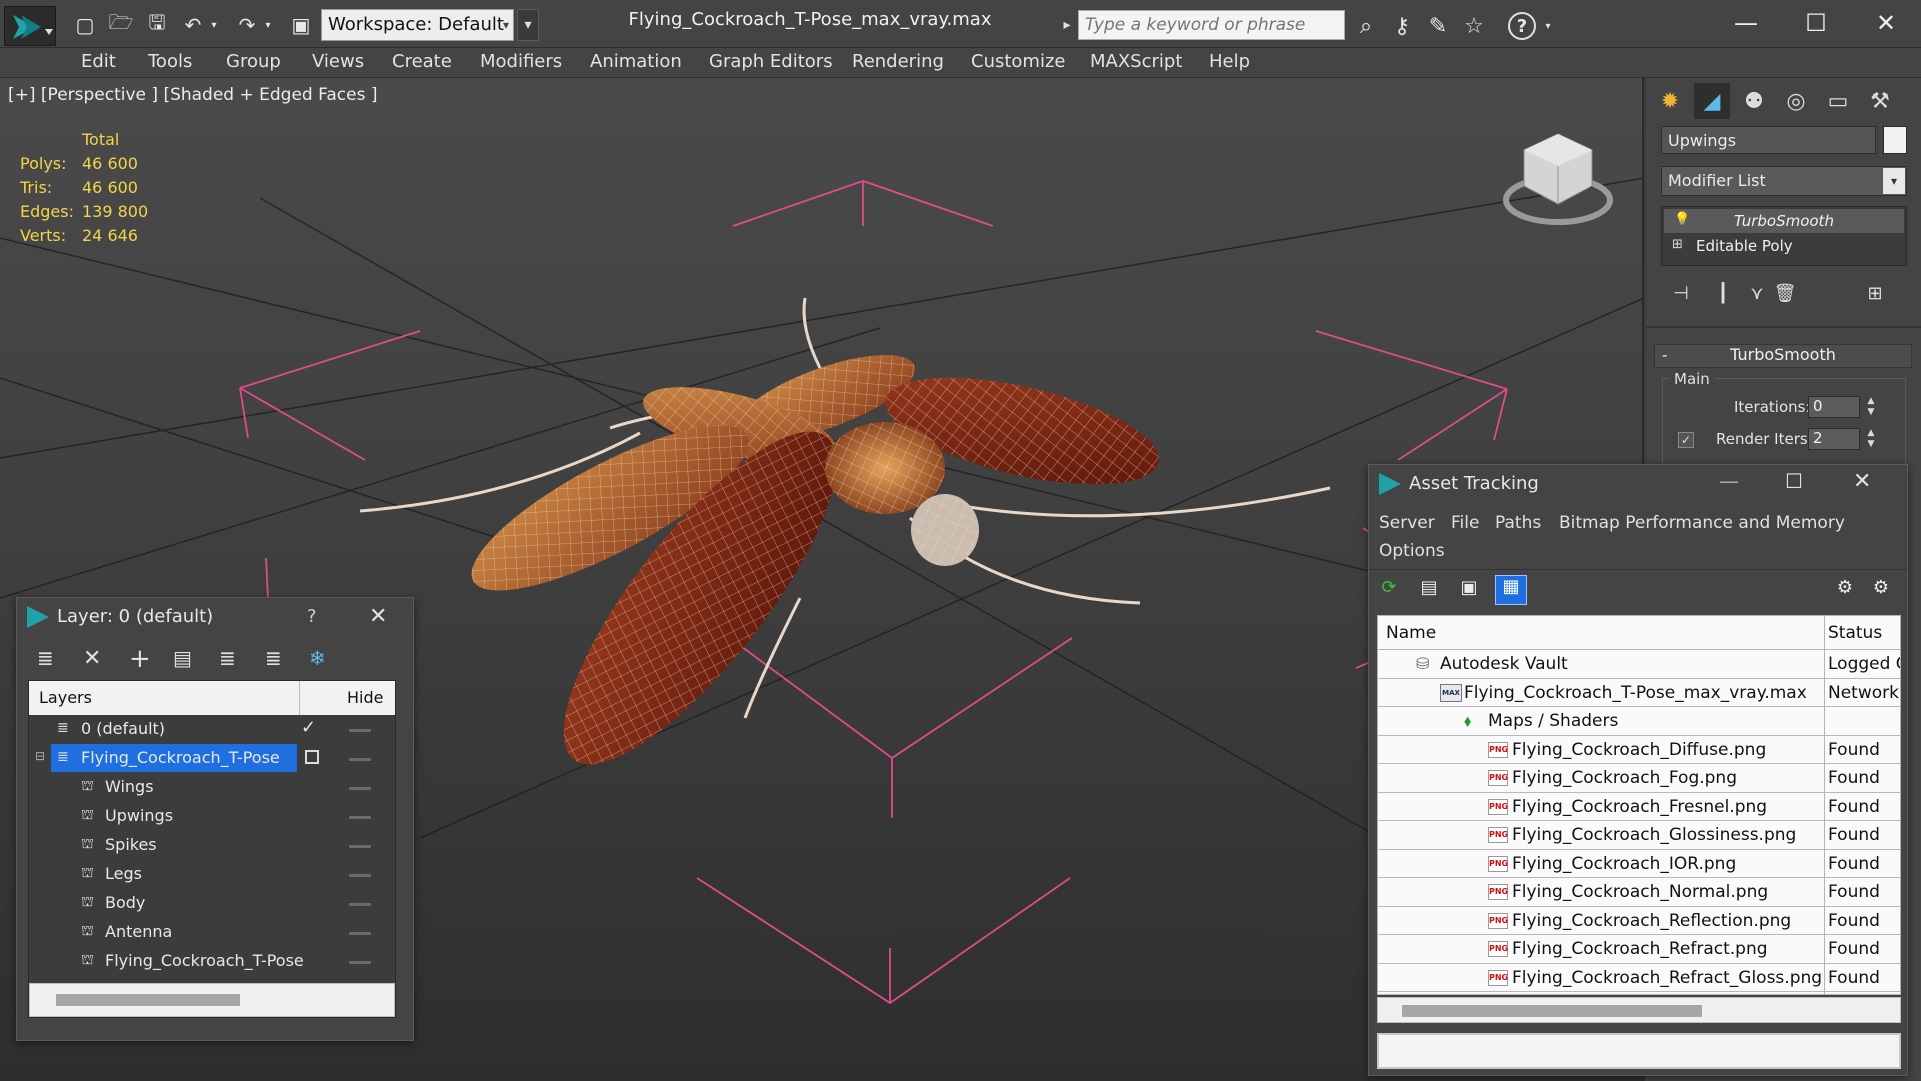 The image size is (1921, 1081). What do you see at coordinates (1838, 101) in the screenshot?
I see `display-tab-icon: ▭` at bounding box center [1838, 101].